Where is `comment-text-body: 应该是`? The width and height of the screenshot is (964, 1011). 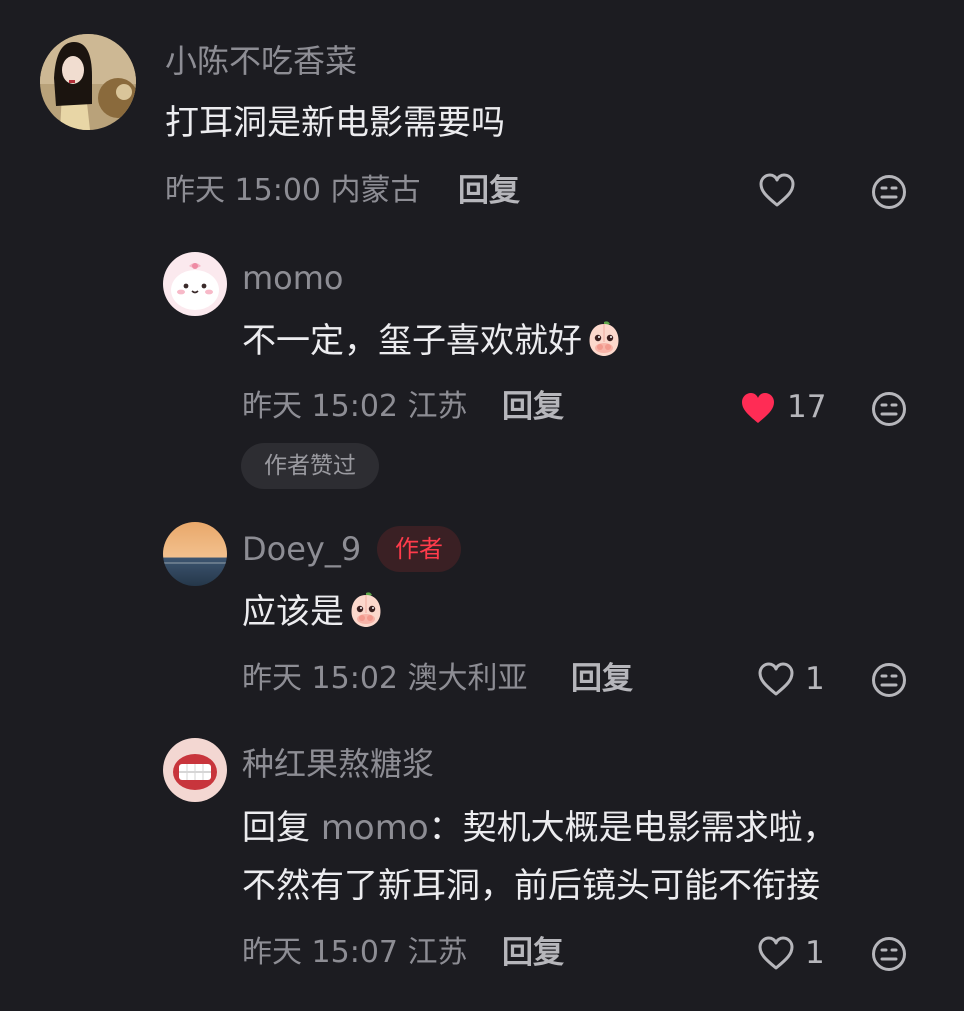 comment-text-body: 应该是 is located at coordinates (293, 612).